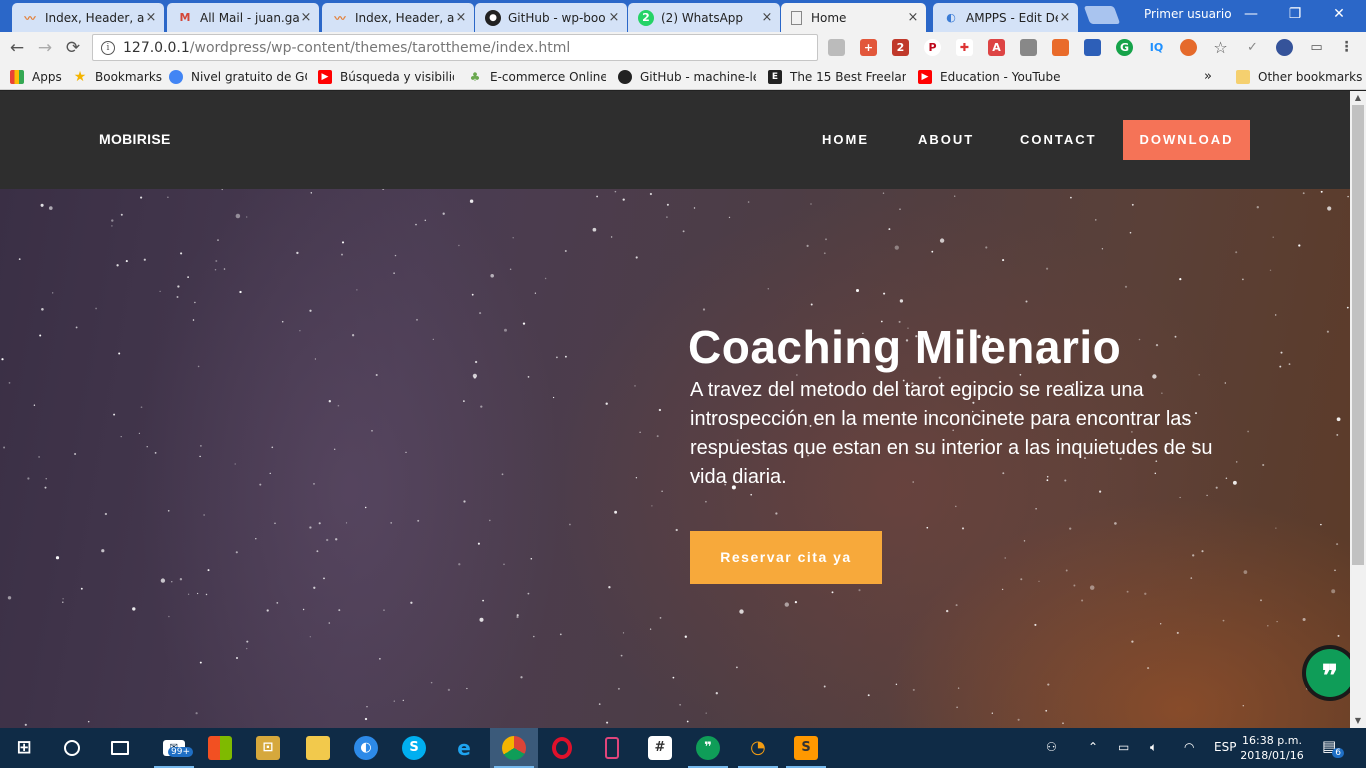 The width and height of the screenshot is (1366, 768). Describe the element at coordinates (836, 47) in the screenshot. I see `qr-code-icon` at that location.